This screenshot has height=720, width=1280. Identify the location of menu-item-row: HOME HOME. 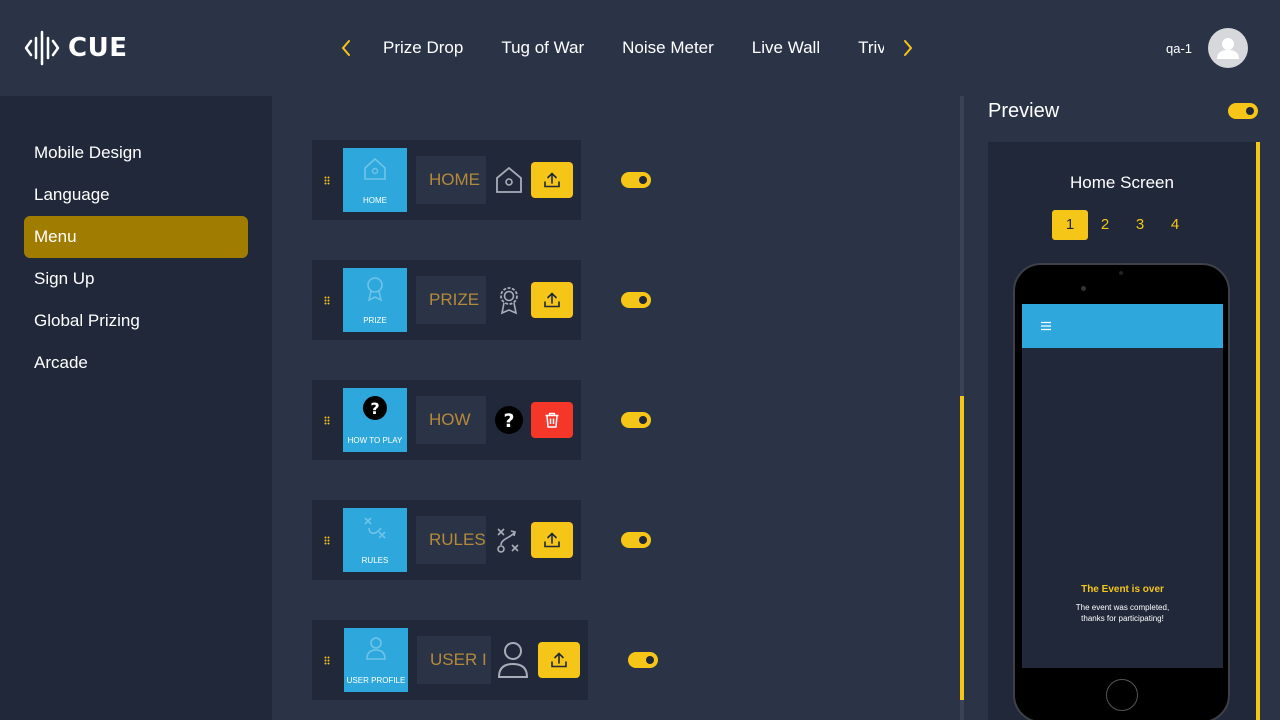
(446, 180).